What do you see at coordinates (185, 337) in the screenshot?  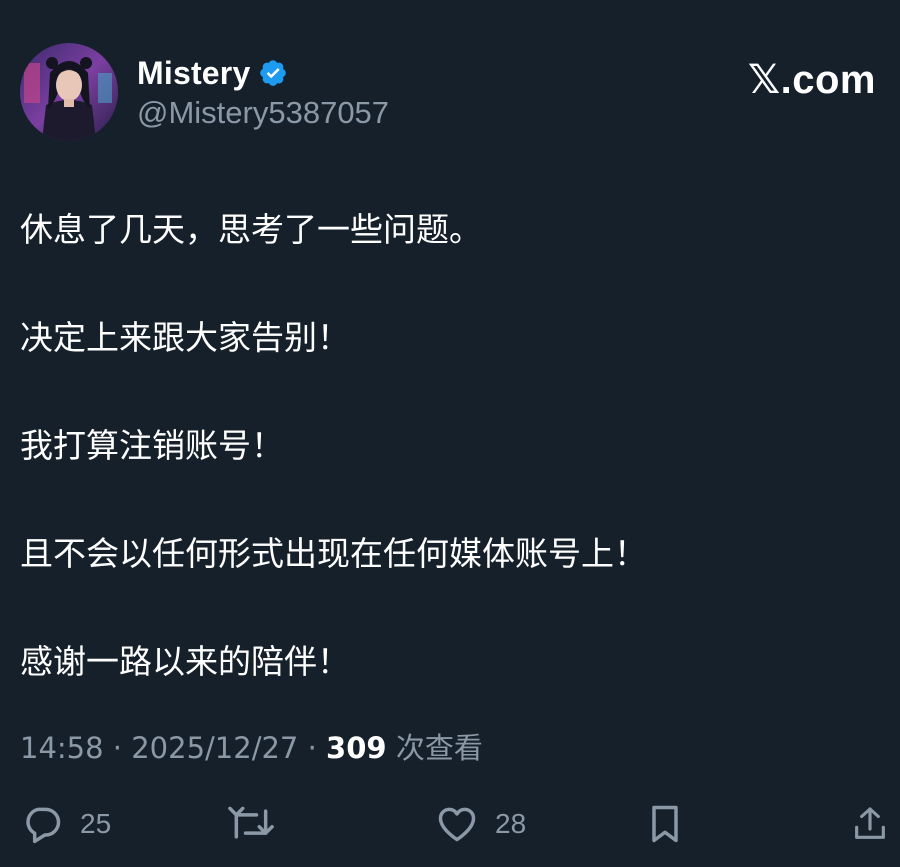 I see `post-paragraph: 决定上来跟大家告别！` at bounding box center [185, 337].